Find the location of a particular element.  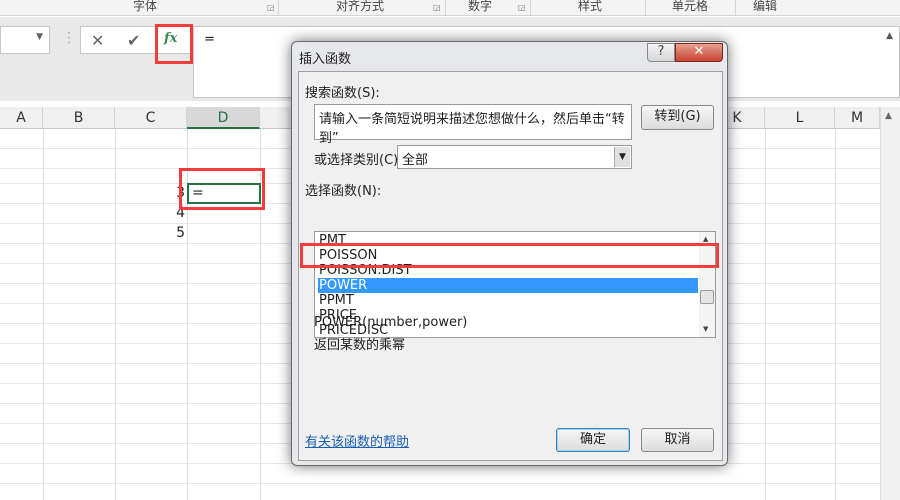

help-icon: ? is located at coordinates (661, 51).